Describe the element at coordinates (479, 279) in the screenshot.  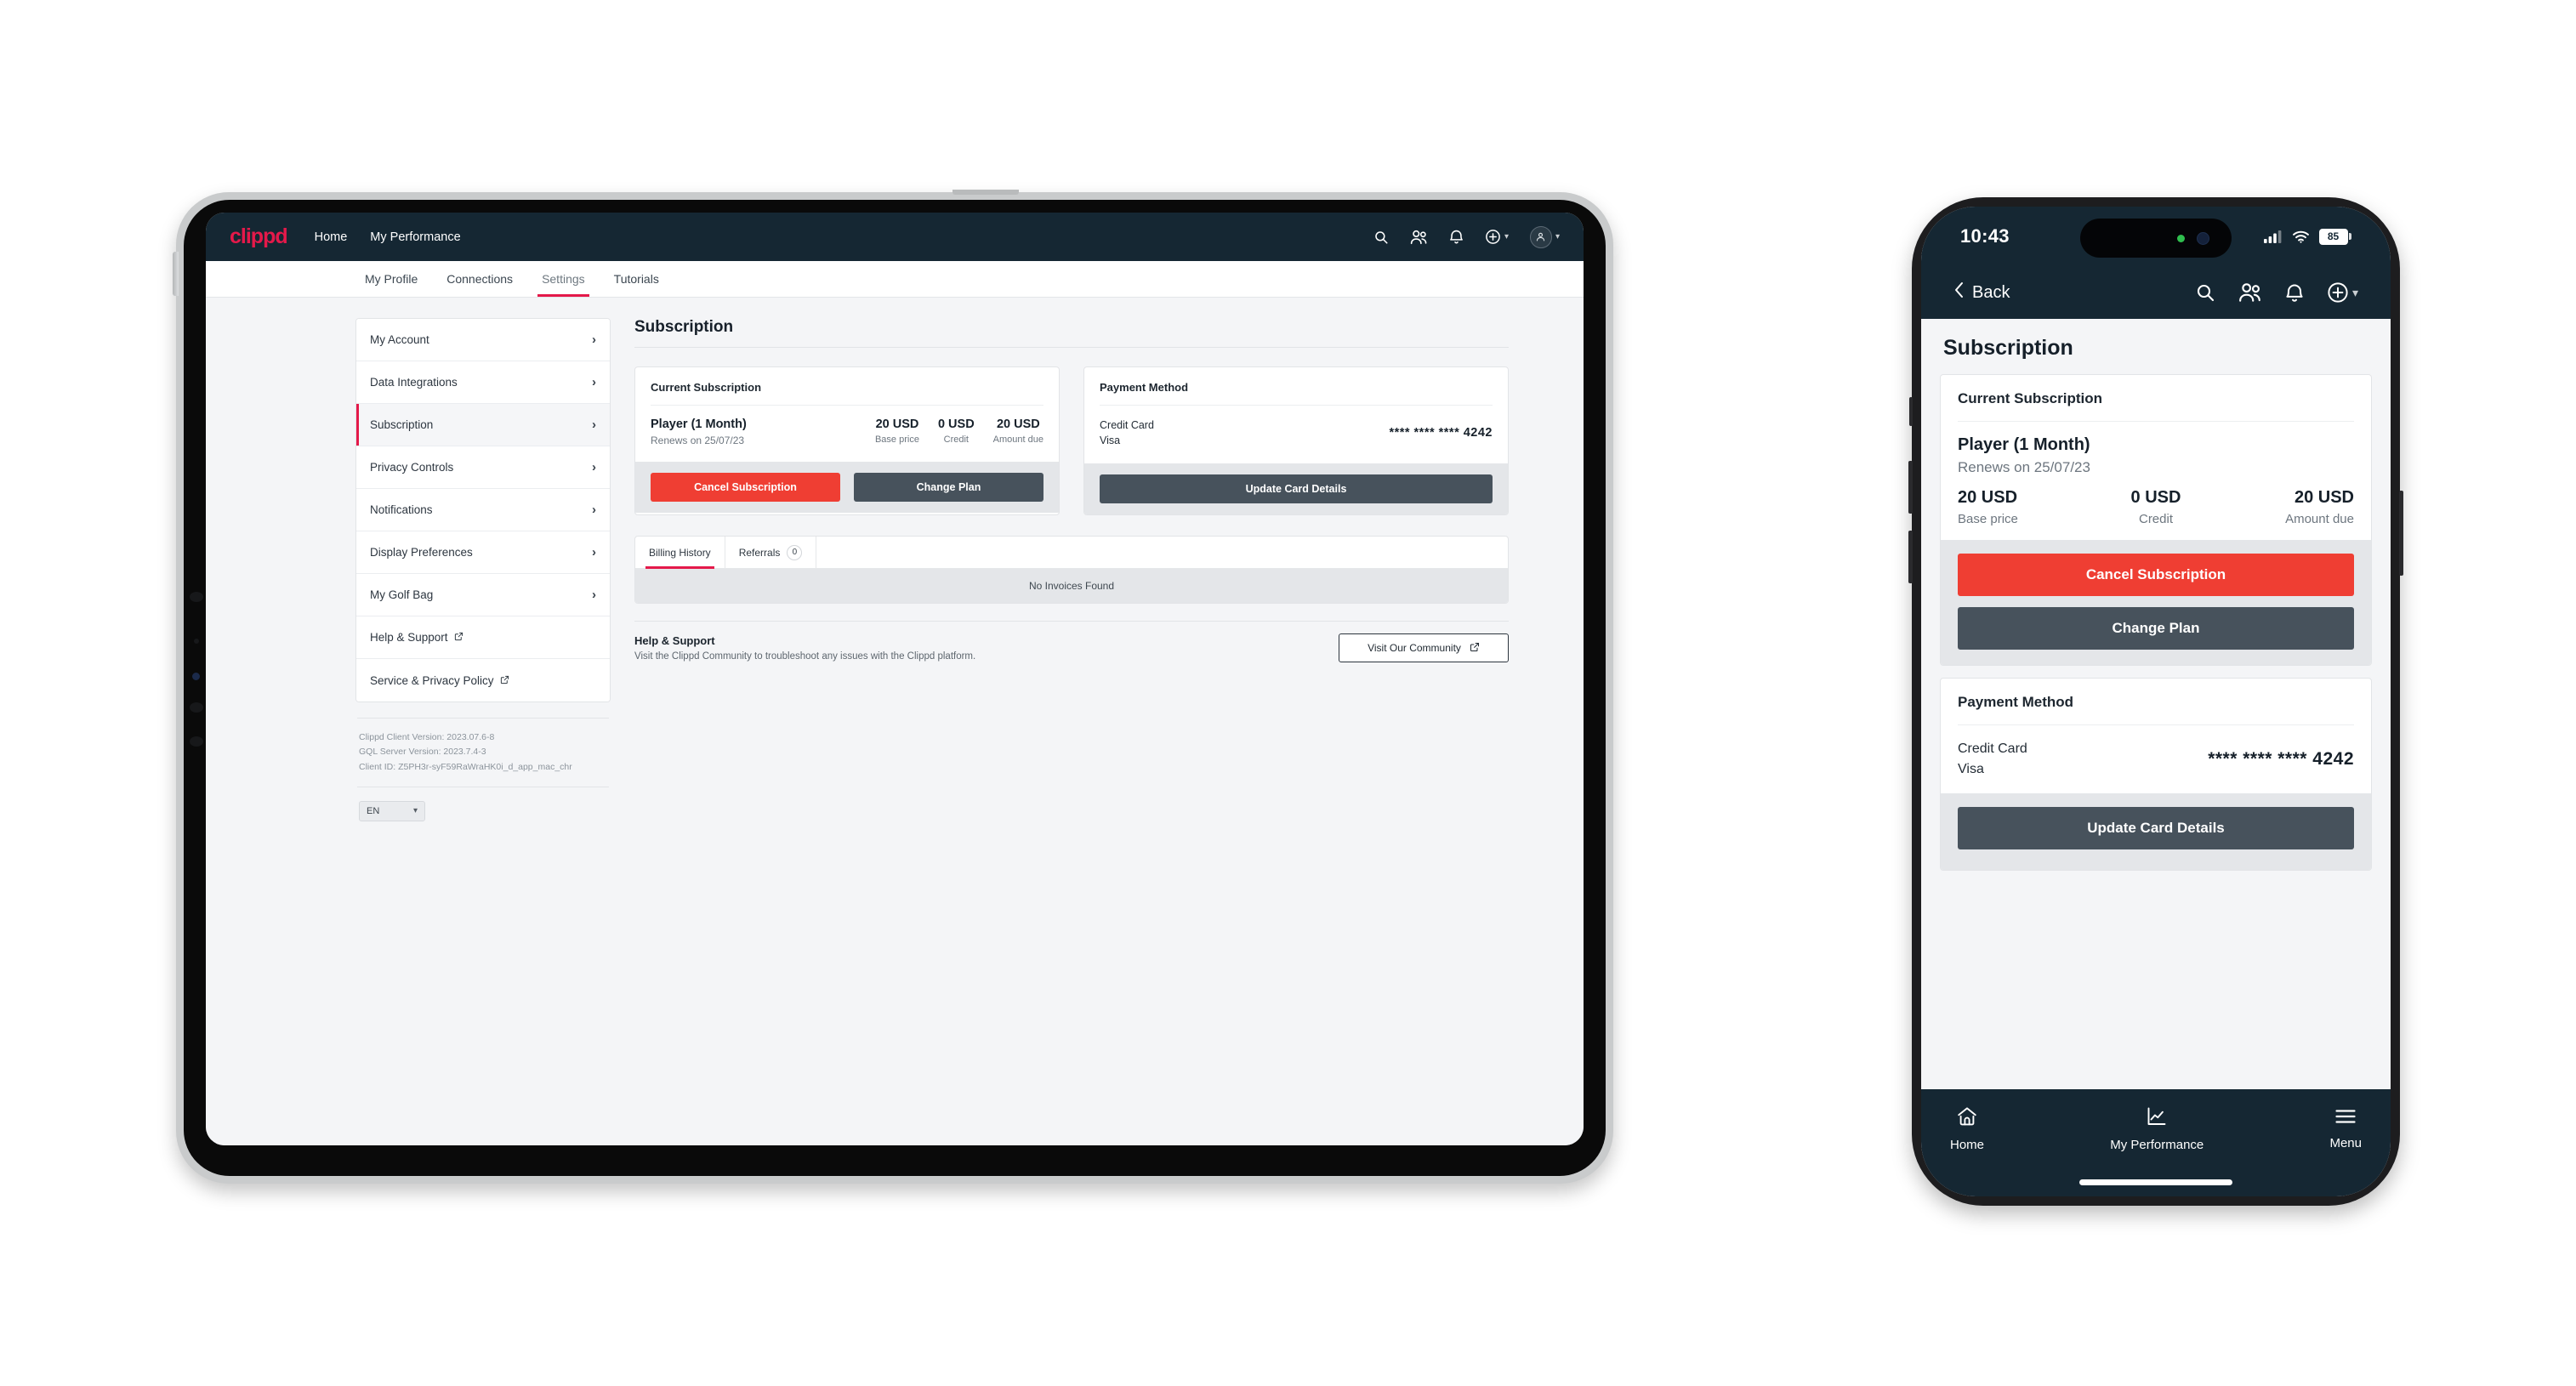
I see `tab-connections: Connections` at that location.